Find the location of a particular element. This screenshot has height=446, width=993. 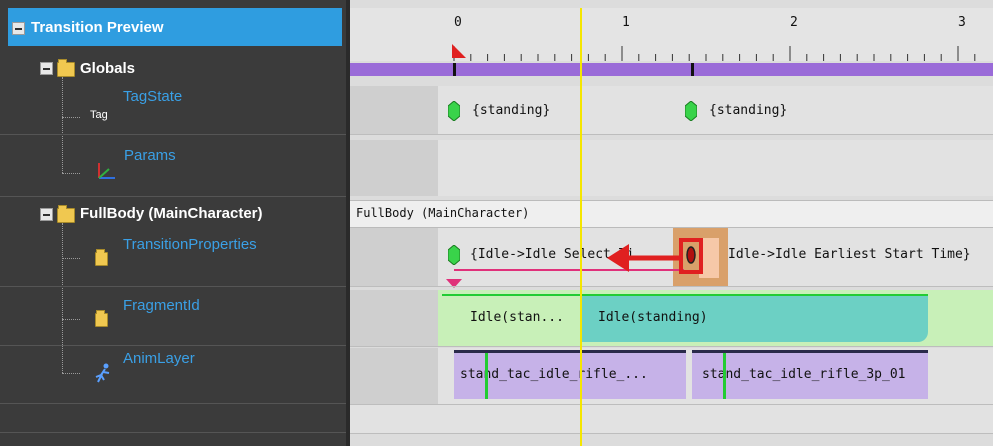

start-marker-icon is located at coordinates (460, 51).